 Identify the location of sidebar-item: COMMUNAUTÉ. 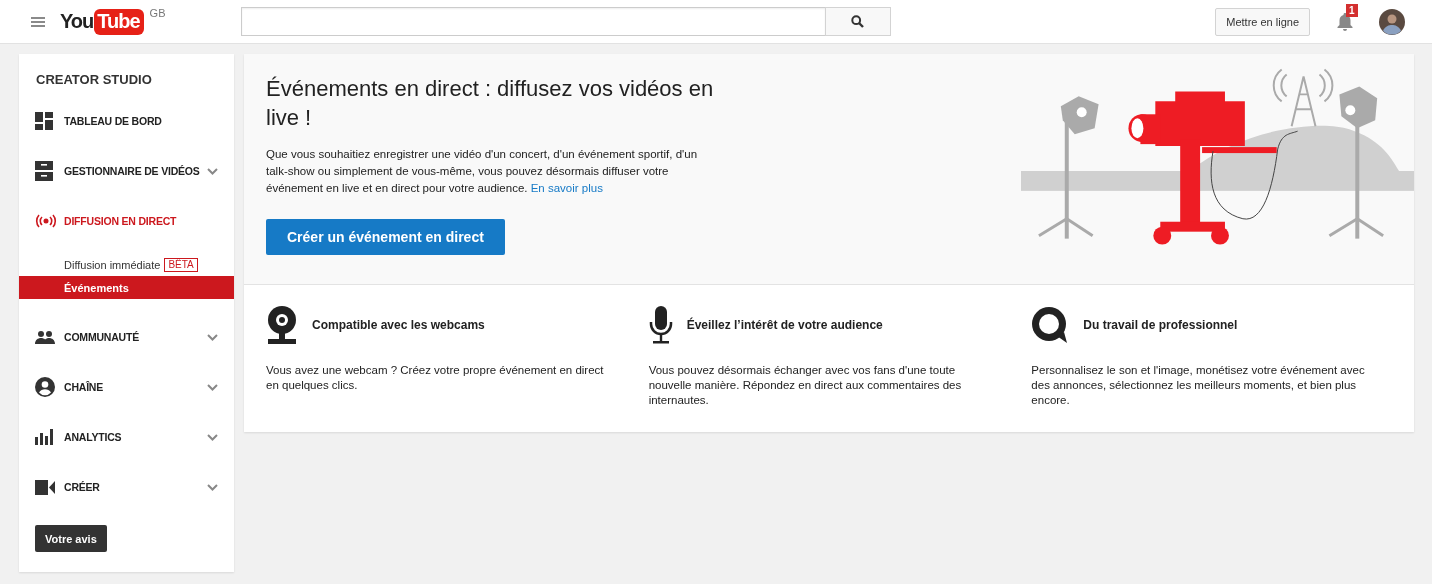
(126, 337).